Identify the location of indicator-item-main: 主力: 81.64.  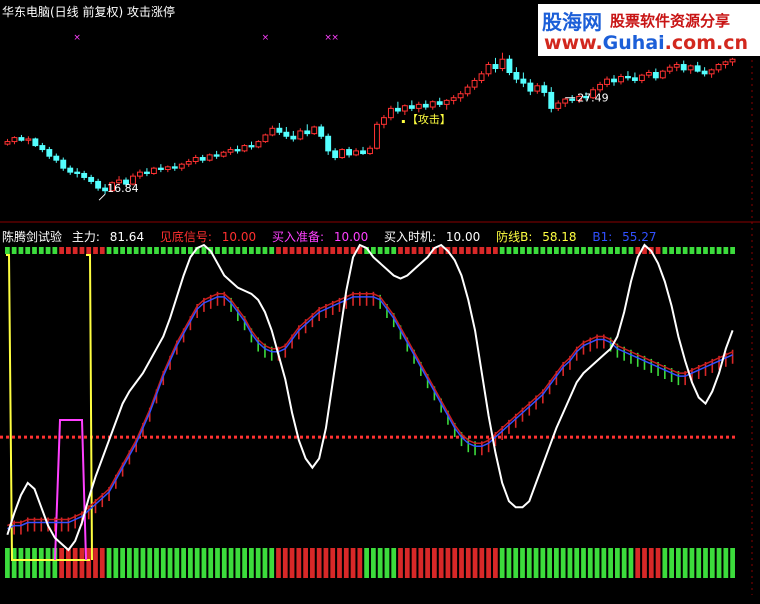
(108, 237).